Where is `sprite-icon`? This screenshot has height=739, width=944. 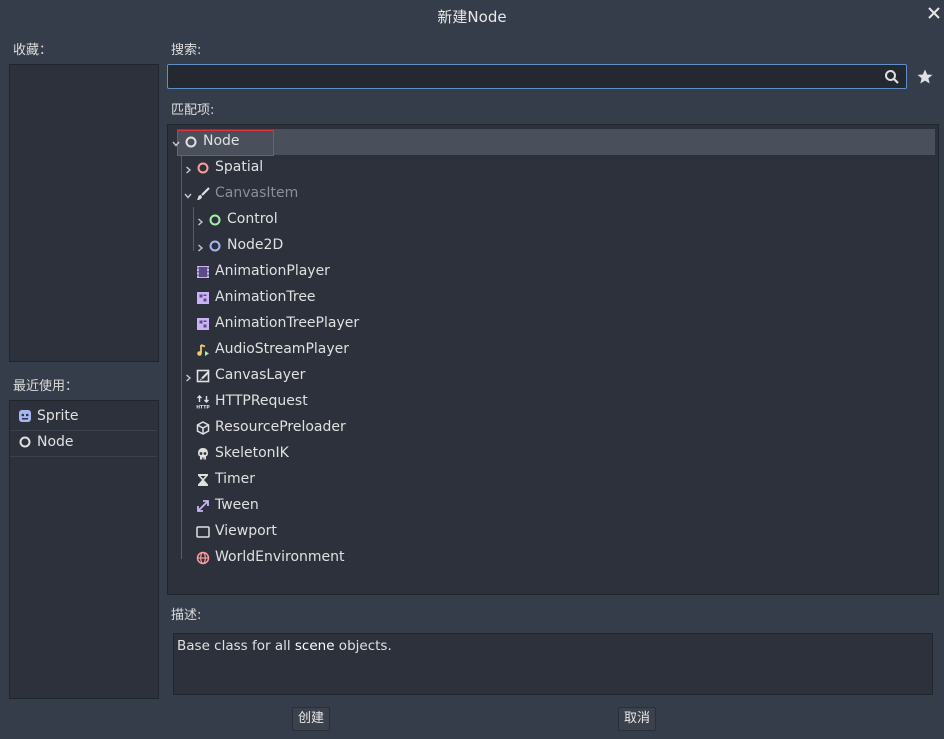
sprite-icon is located at coordinates (25, 416).